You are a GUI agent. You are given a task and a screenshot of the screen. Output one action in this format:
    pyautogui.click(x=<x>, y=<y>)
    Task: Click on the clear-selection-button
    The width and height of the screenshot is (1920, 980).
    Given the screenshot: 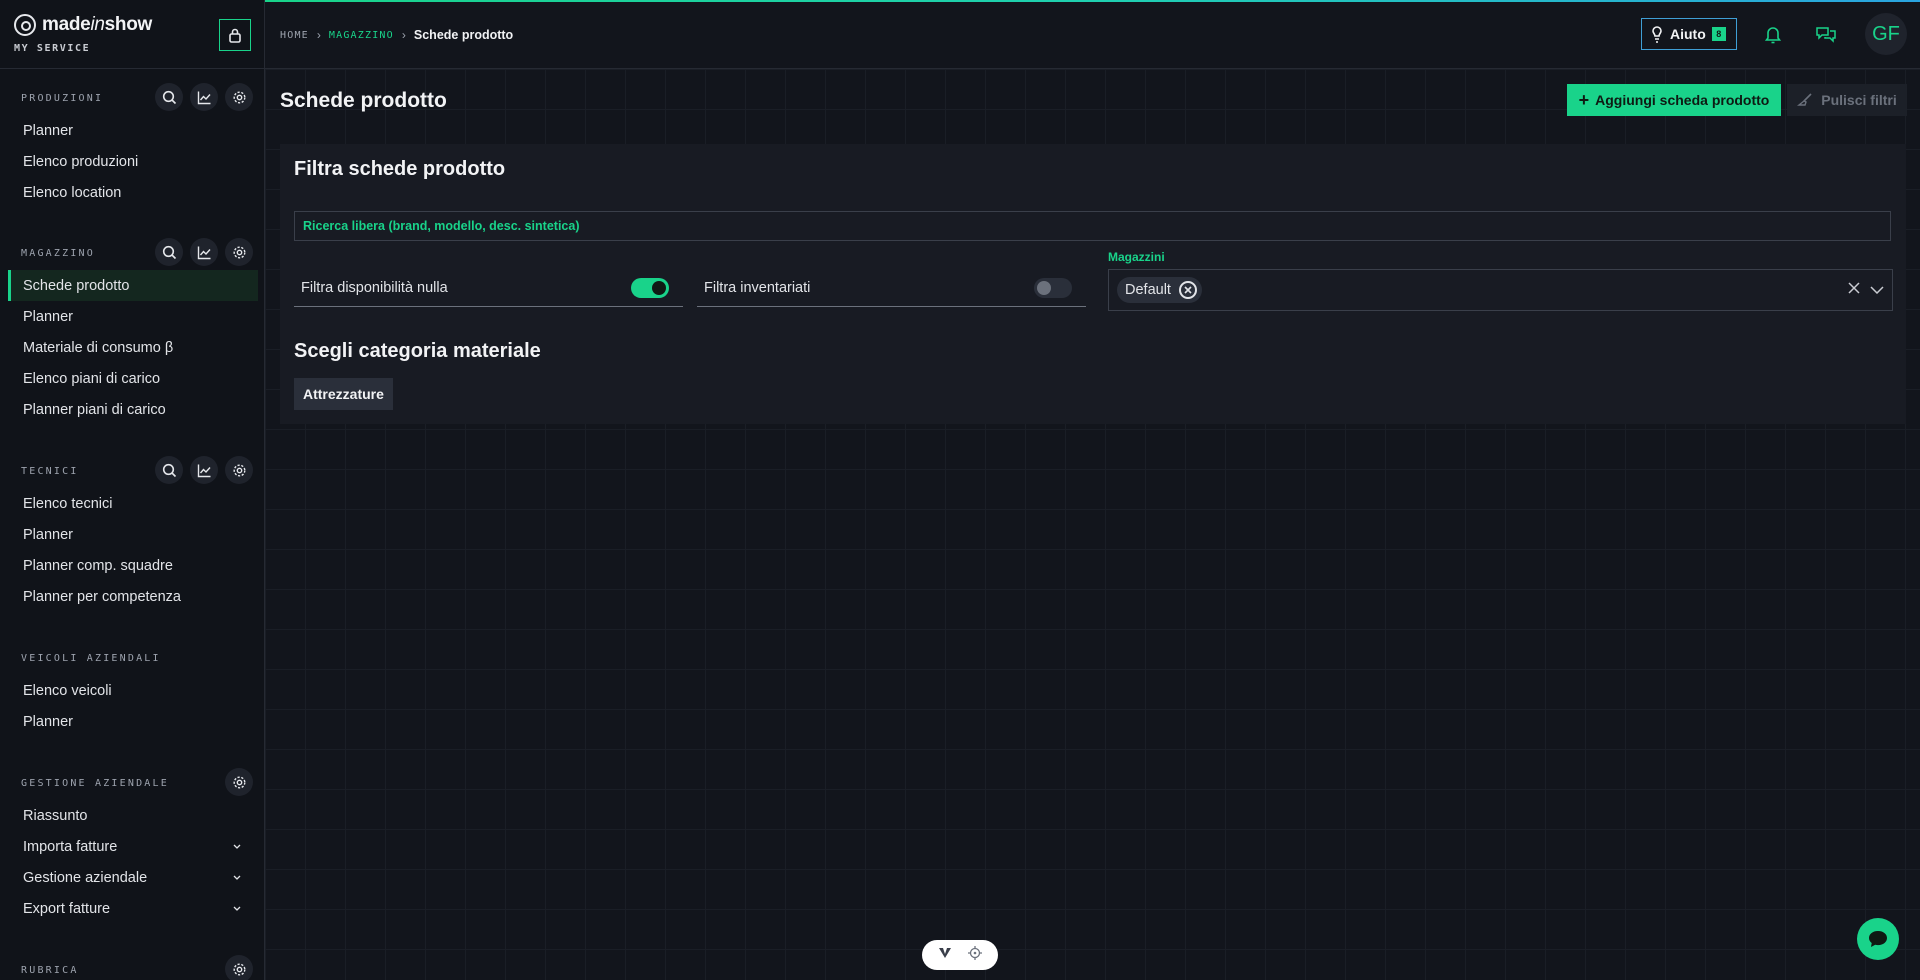 What is the action you would take?
    pyautogui.click(x=1854, y=290)
    